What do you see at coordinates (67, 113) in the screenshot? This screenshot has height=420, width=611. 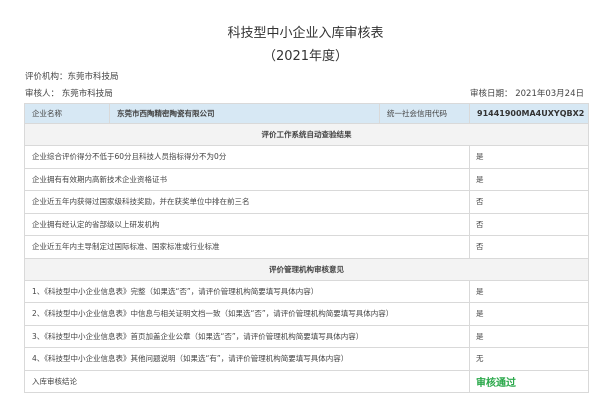 I see `company-name-label: 企业名称` at bounding box center [67, 113].